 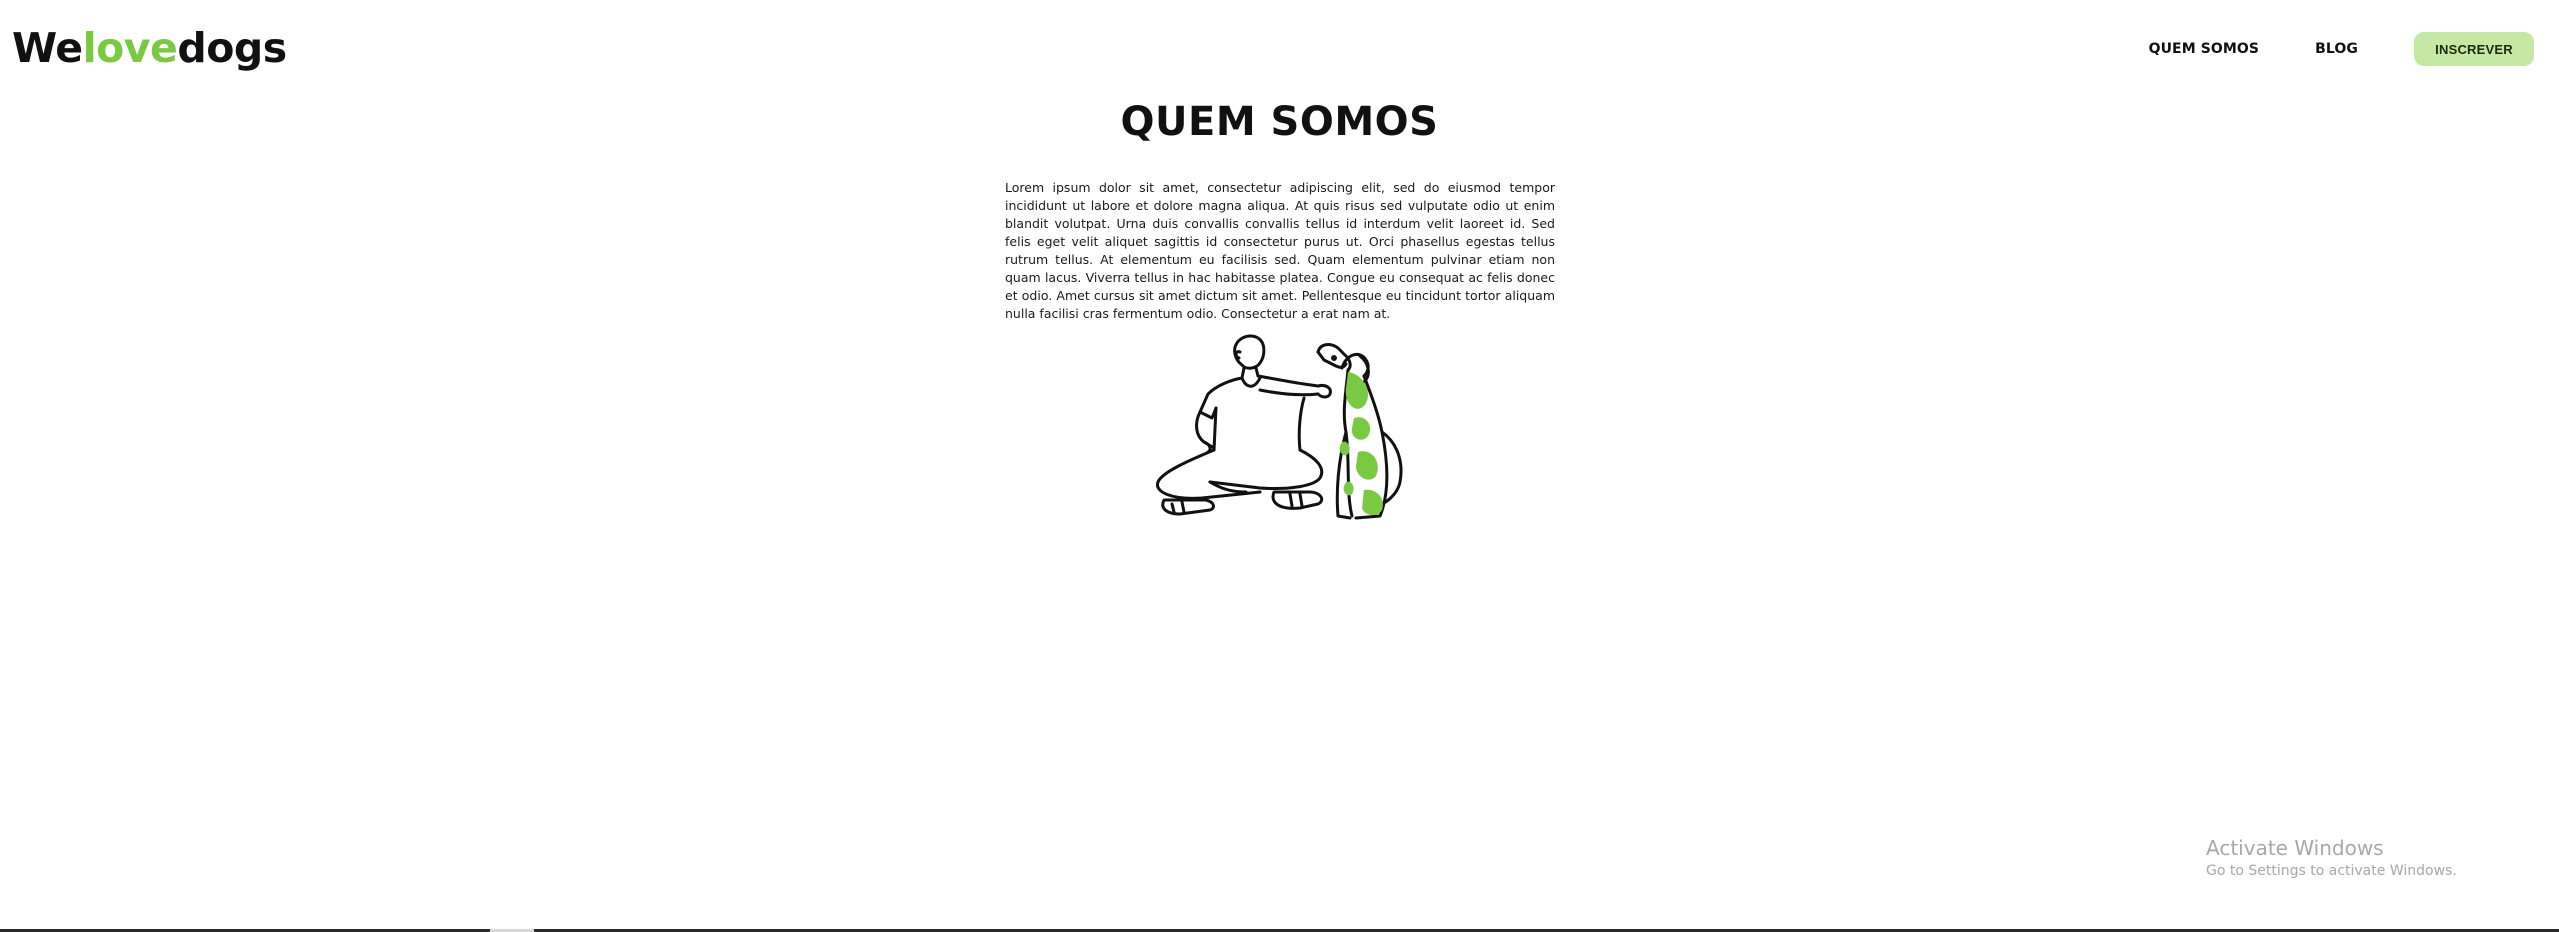 What do you see at coordinates (47, 48) in the screenshot?
I see `logo-part-we: We` at bounding box center [47, 48].